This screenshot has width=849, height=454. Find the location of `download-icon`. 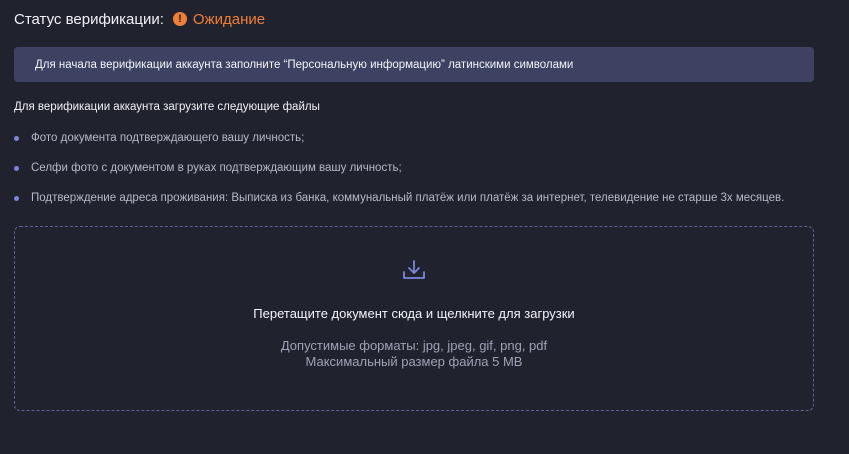

download-icon is located at coordinates (414, 269).